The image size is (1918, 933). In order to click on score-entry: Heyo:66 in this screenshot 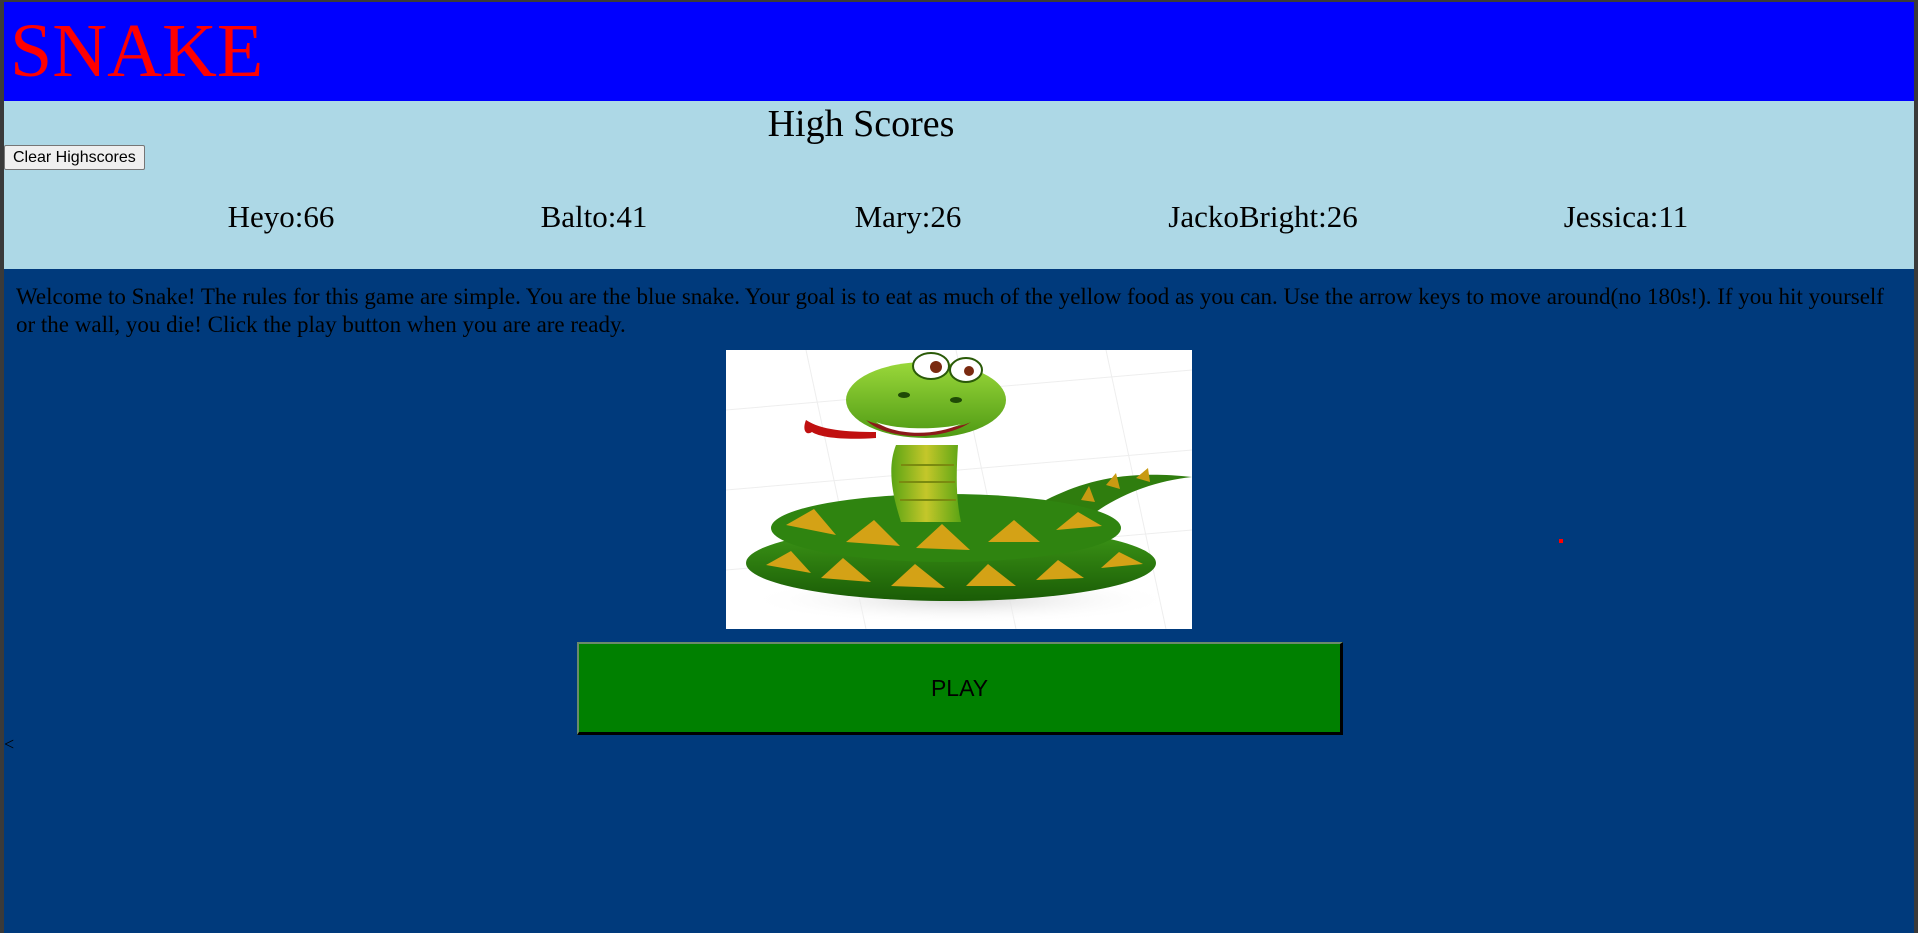, I will do `click(281, 216)`.